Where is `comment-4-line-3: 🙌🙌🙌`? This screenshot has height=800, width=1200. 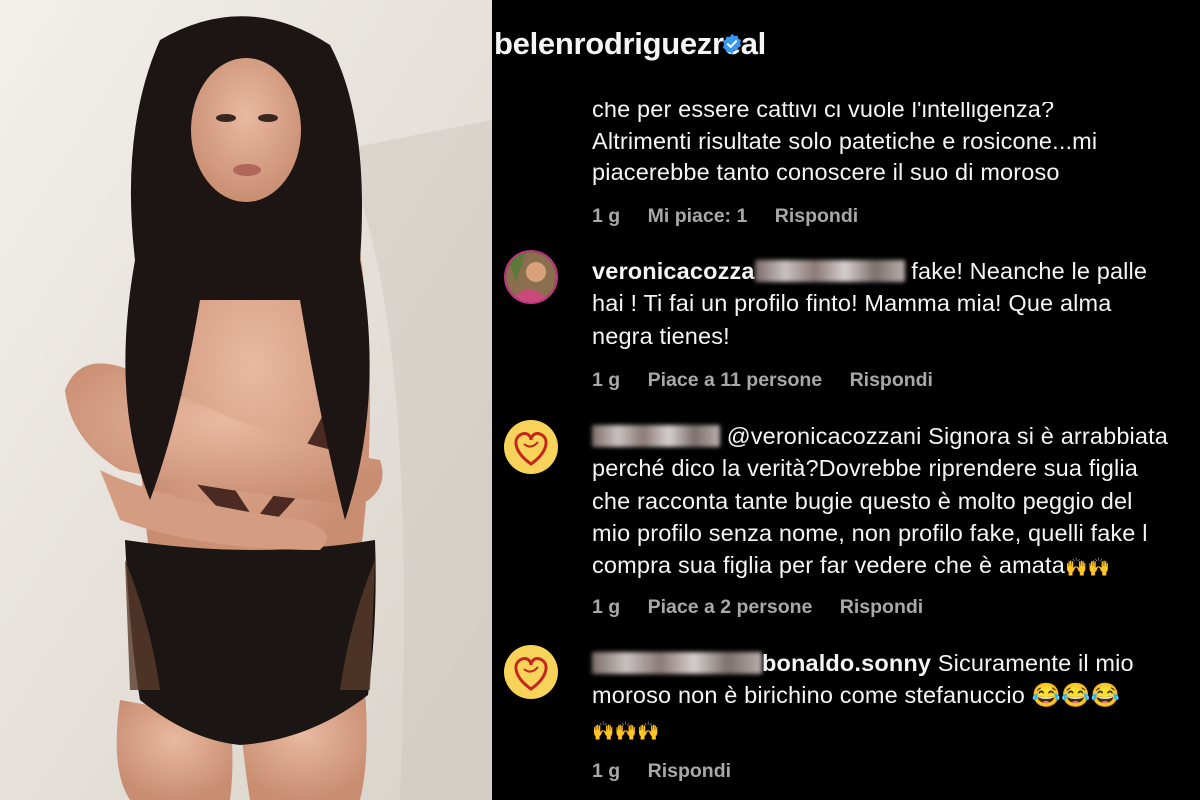 comment-4-line-3: 🙌🙌🙌 is located at coordinates (626, 730).